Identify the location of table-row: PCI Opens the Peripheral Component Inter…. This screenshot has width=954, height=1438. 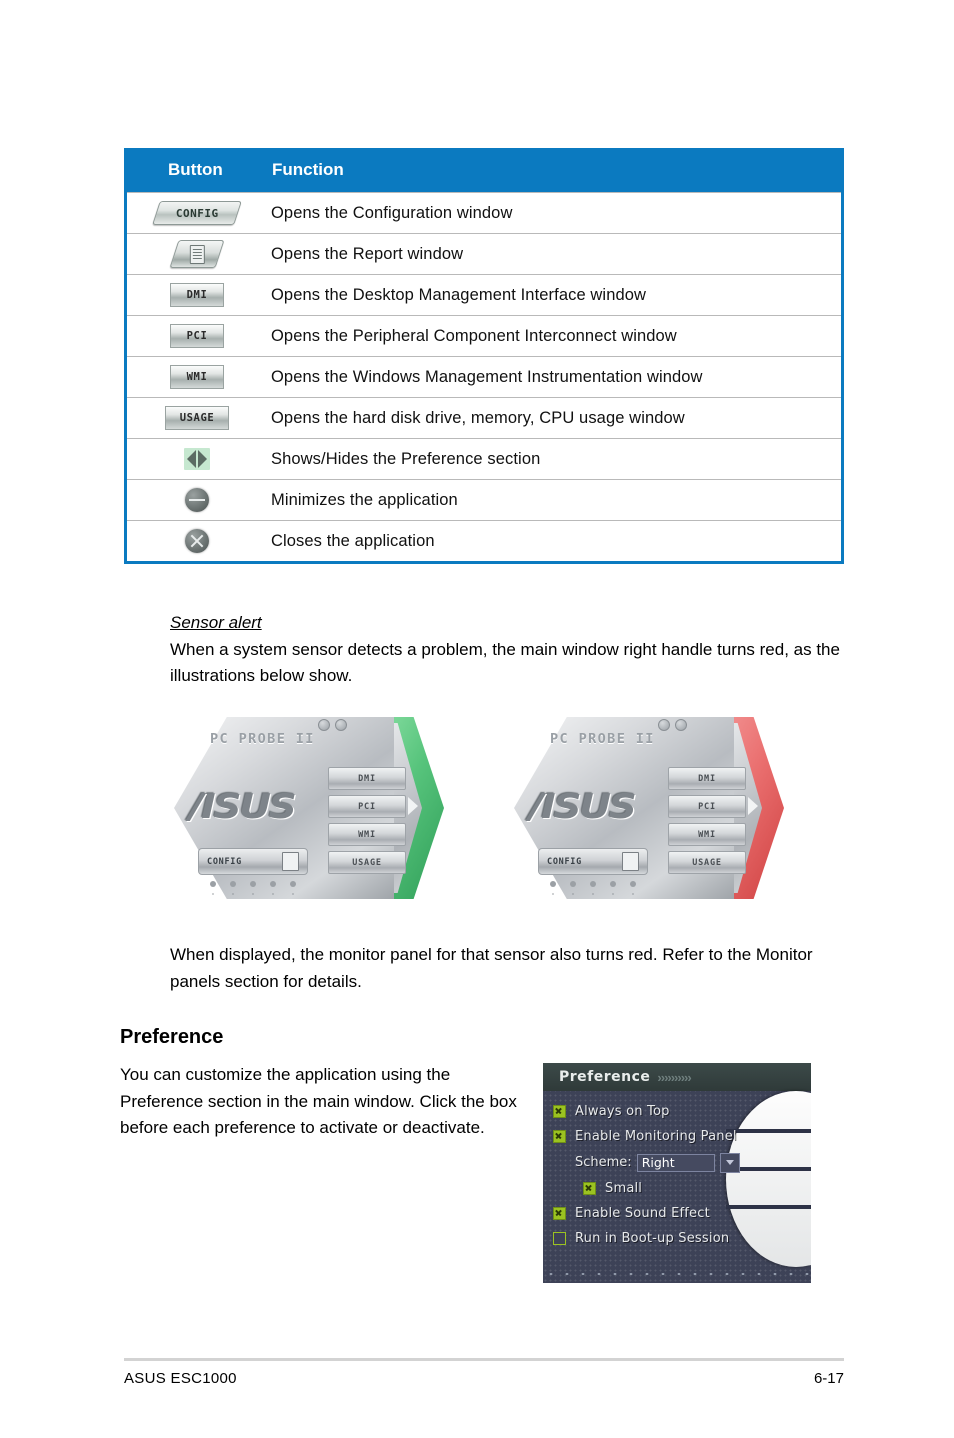
(484, 335).